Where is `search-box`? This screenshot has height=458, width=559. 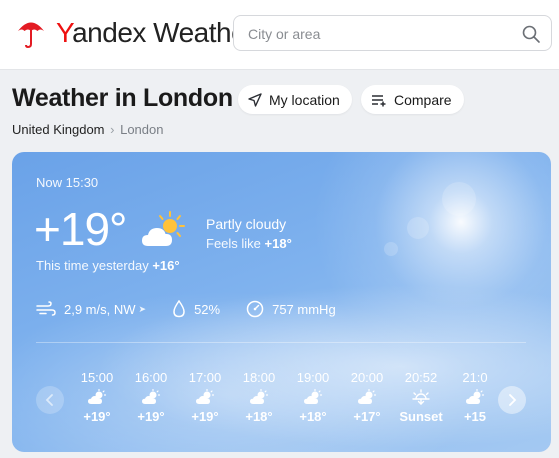
search-box is located at coordinates (392, 33).